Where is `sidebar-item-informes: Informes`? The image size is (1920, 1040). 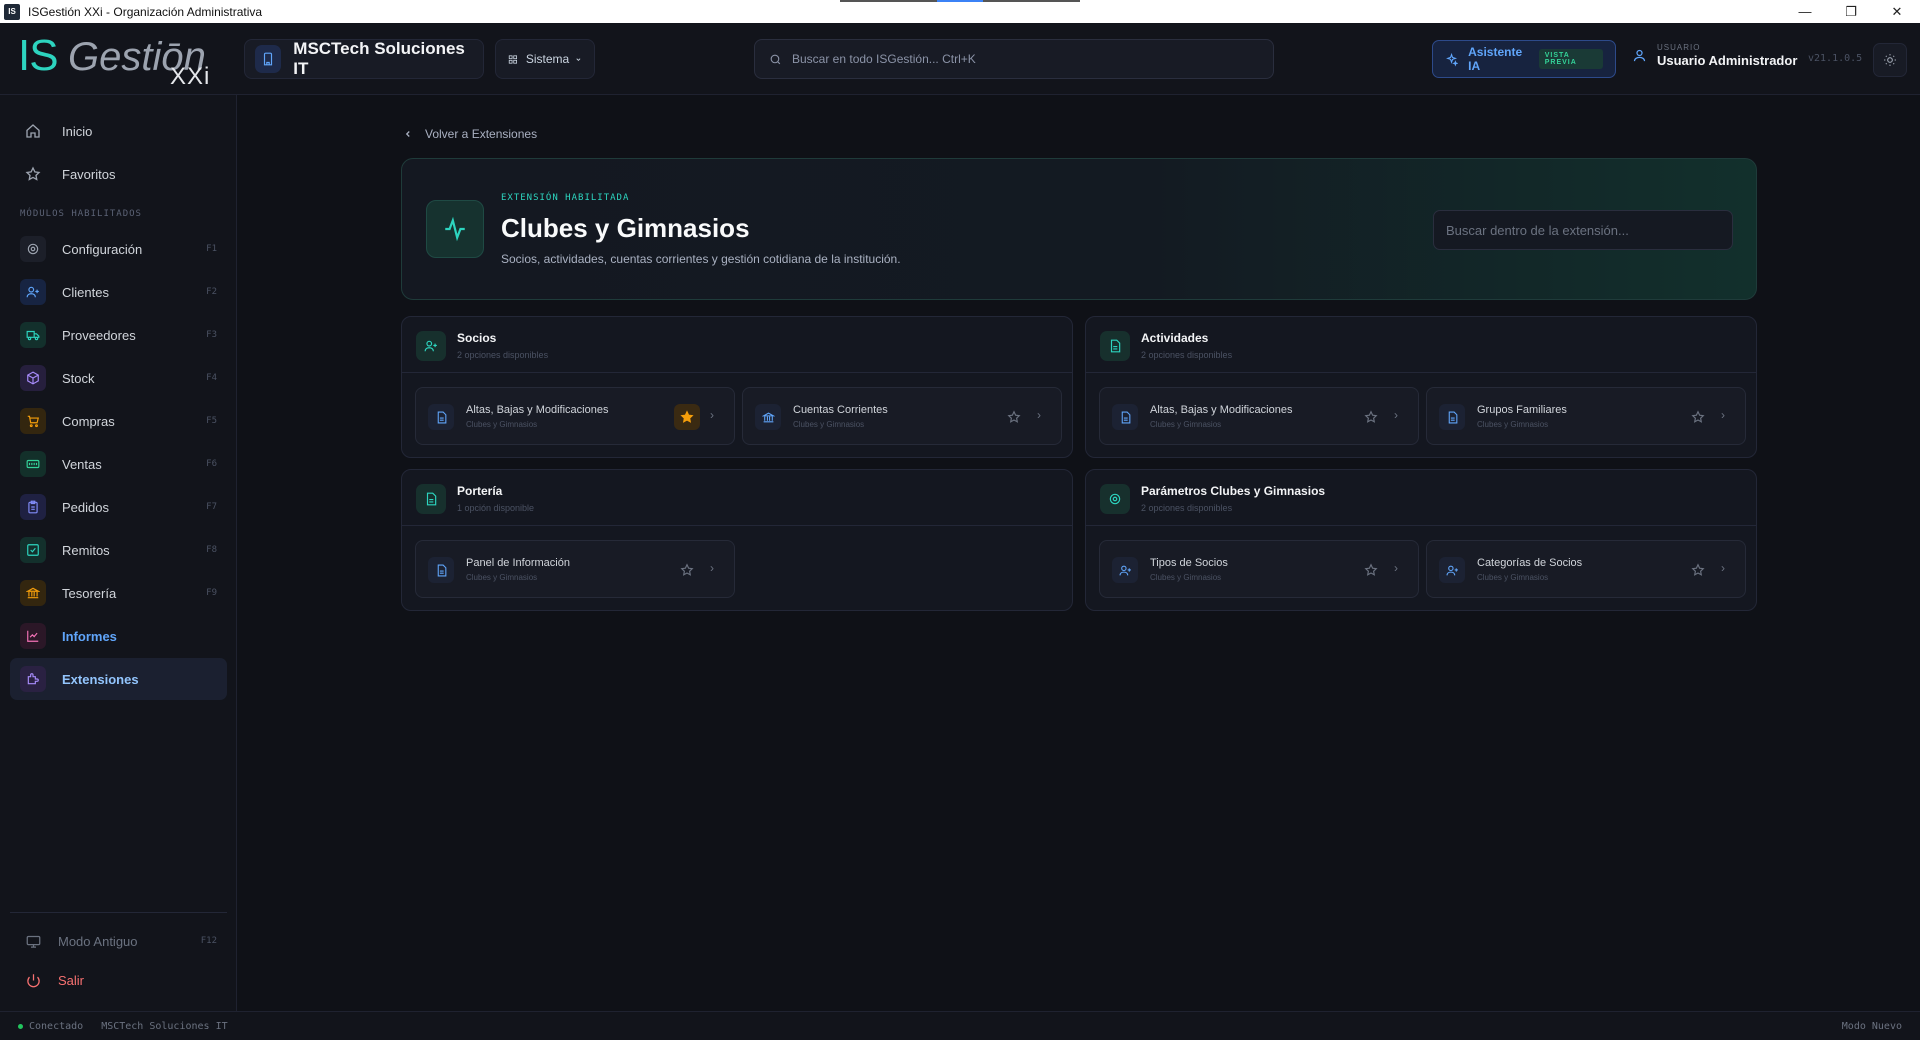
sidebar-item-informes: Informes is located at coordinates (118, 636).